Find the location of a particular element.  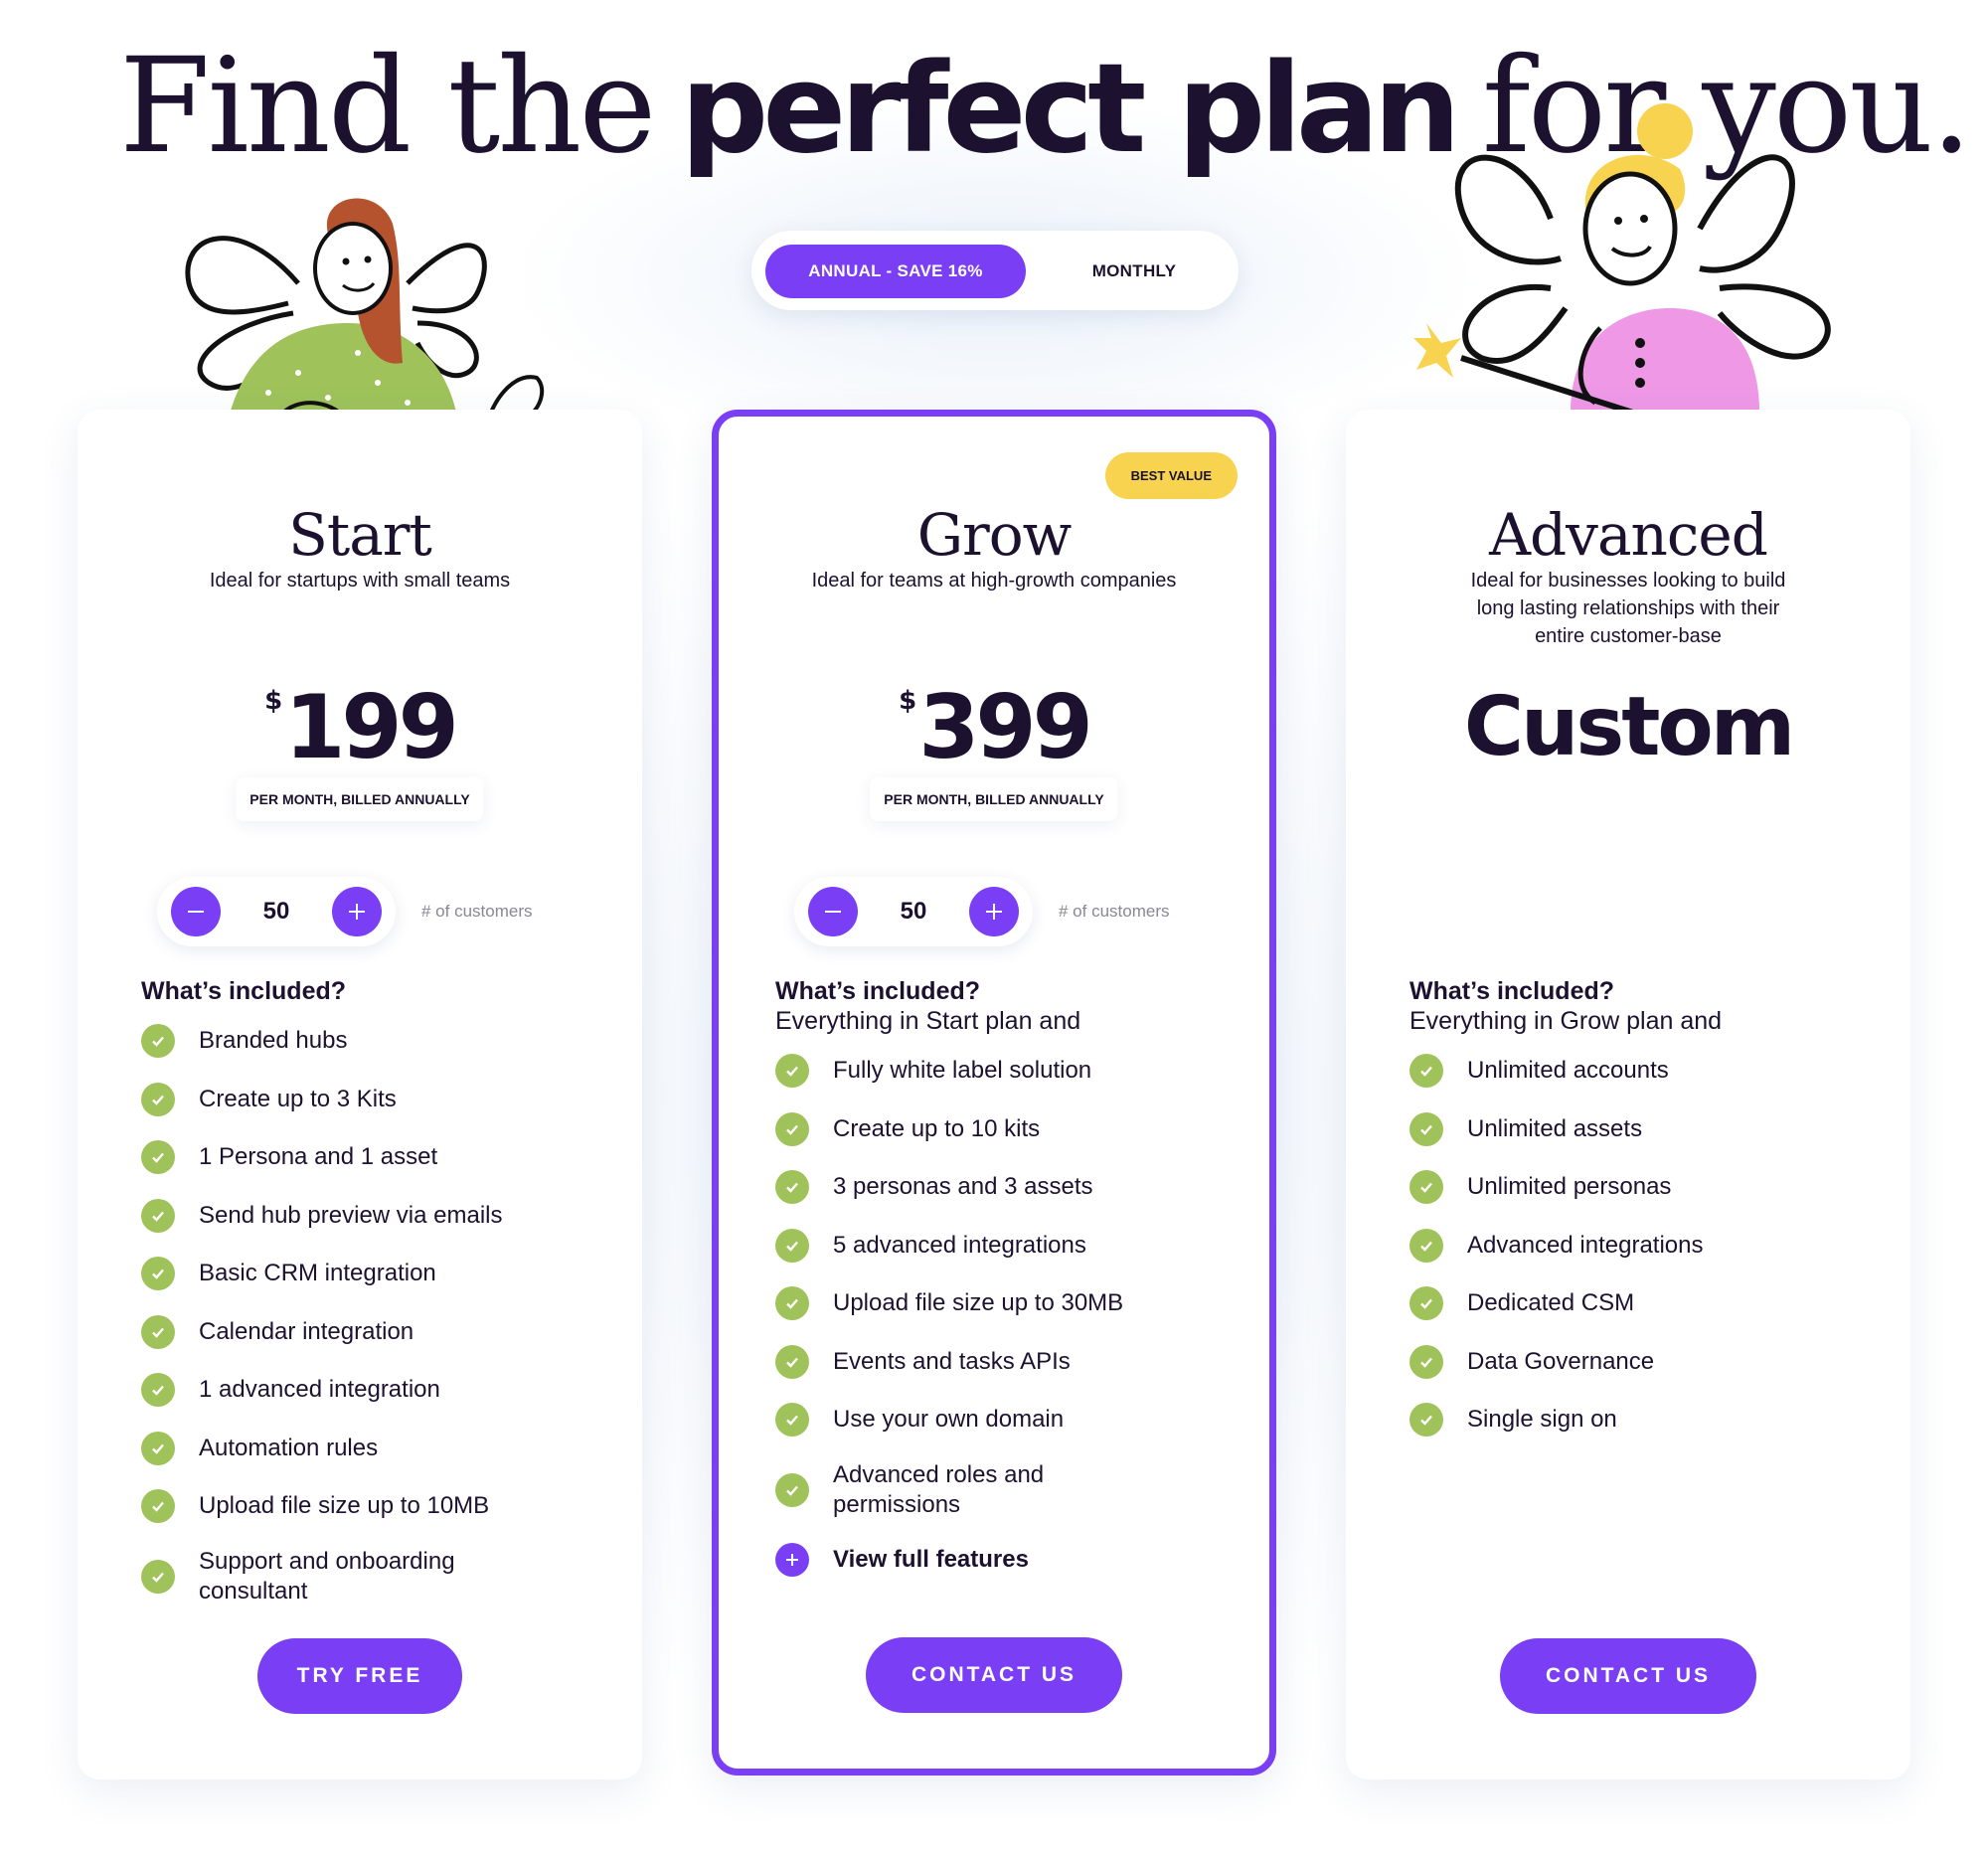

feature-item: Support and onboarding consultant is located at coordinates (371, 1576).